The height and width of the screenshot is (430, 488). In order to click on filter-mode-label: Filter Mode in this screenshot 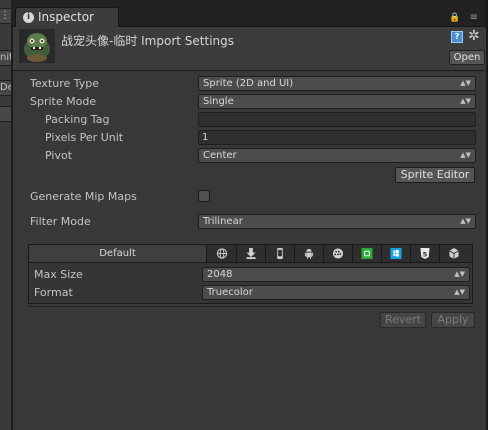, I will do `click(60, 221)`.